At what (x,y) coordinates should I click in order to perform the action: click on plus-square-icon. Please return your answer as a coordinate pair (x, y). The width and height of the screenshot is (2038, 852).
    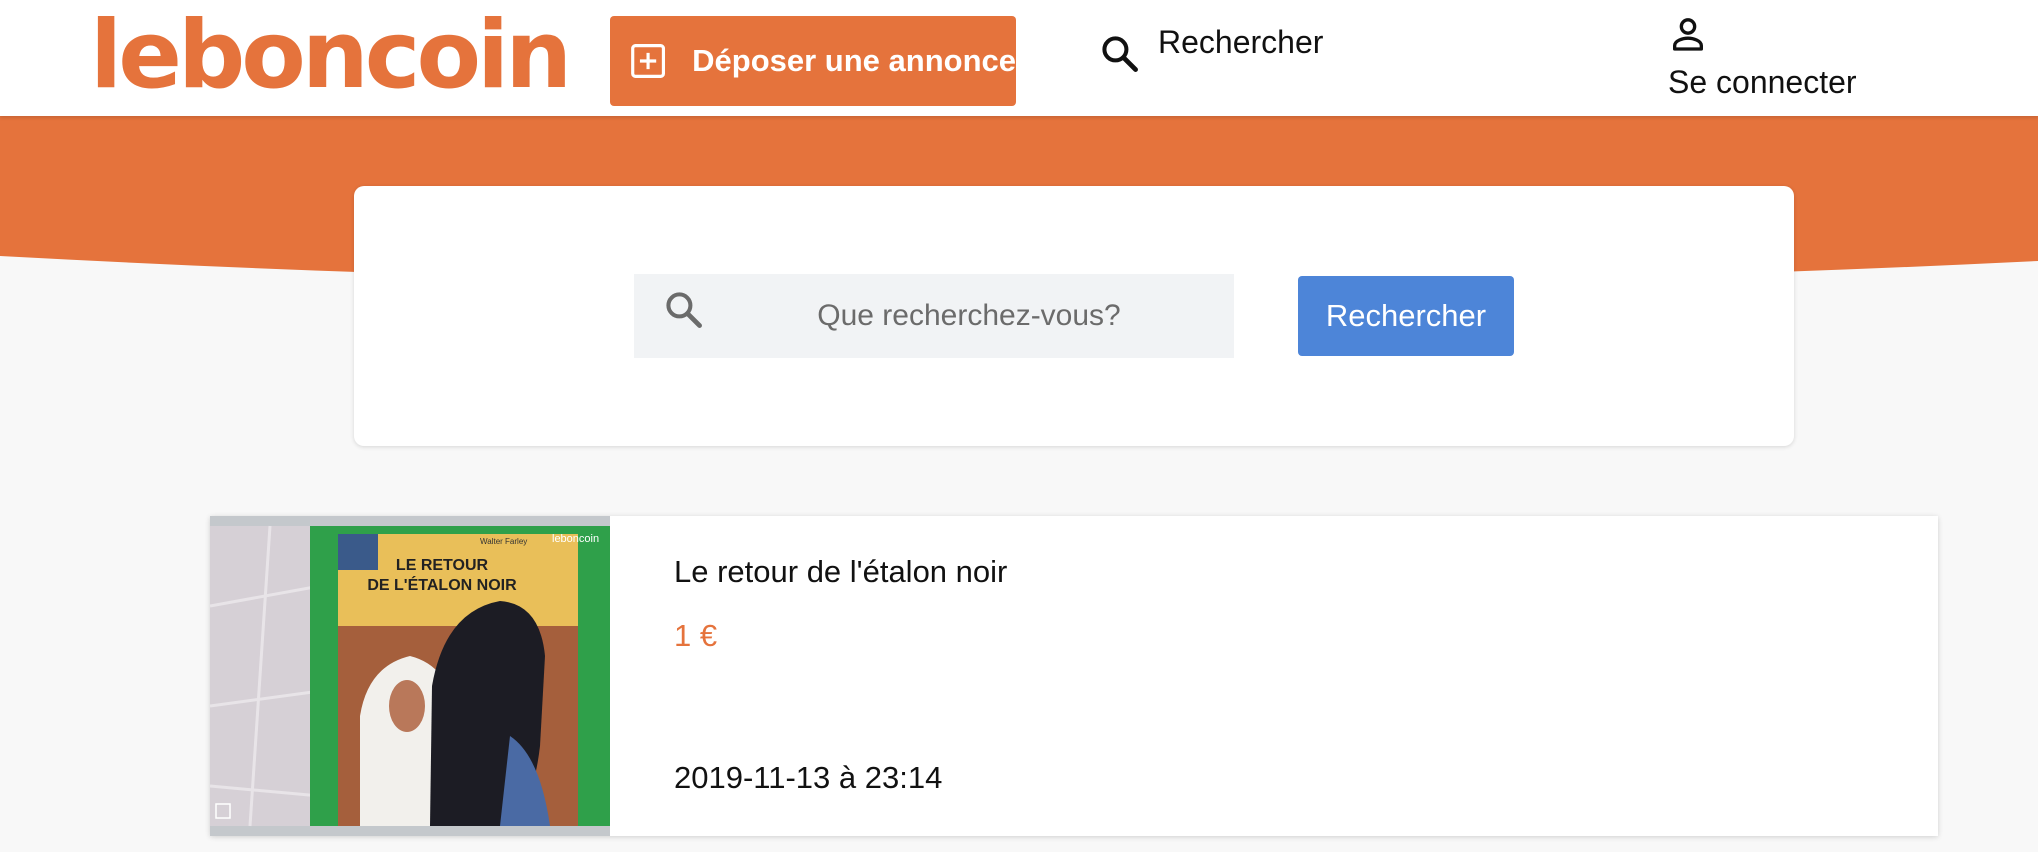
    Looking at the image, I should click on (648, 61).